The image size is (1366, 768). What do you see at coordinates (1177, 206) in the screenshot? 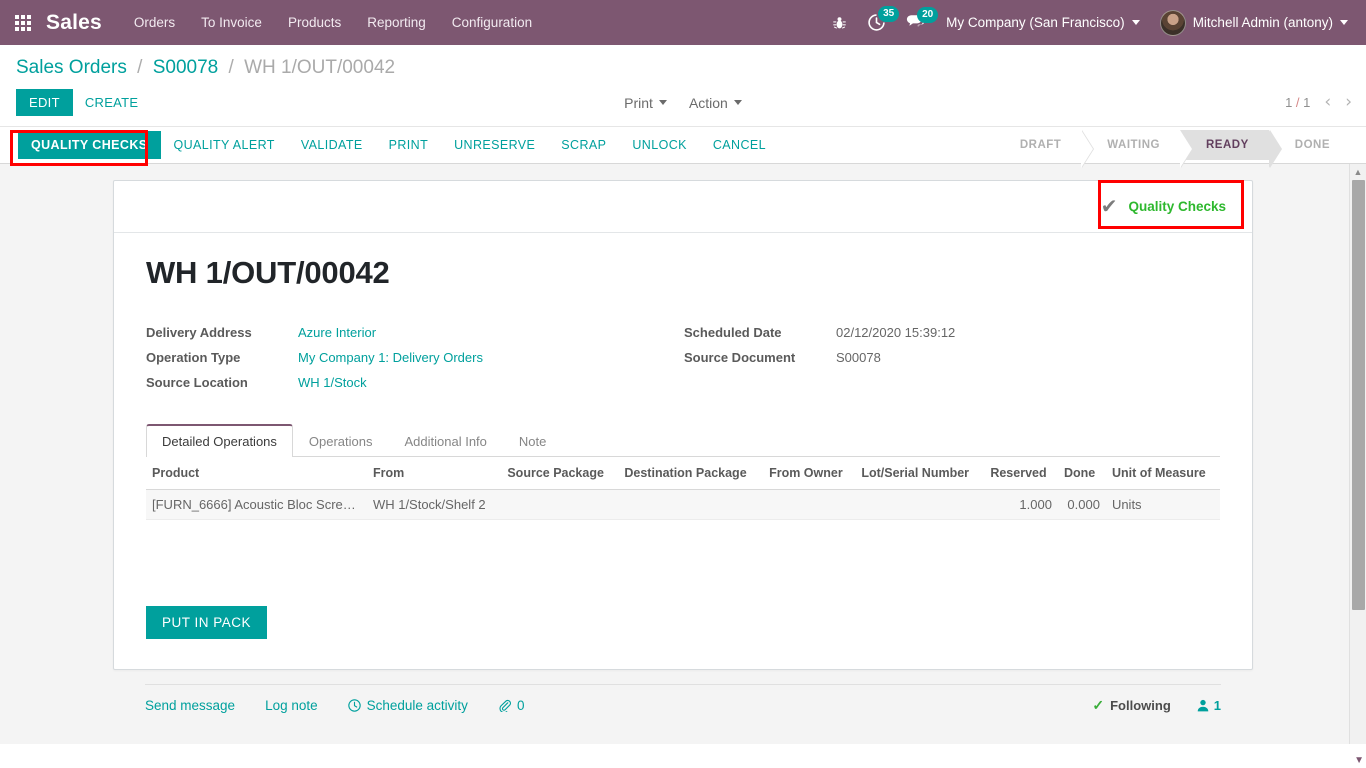
I see `quality-checks-stat-label: Quality Checks` at bounding box center [1177, 206].